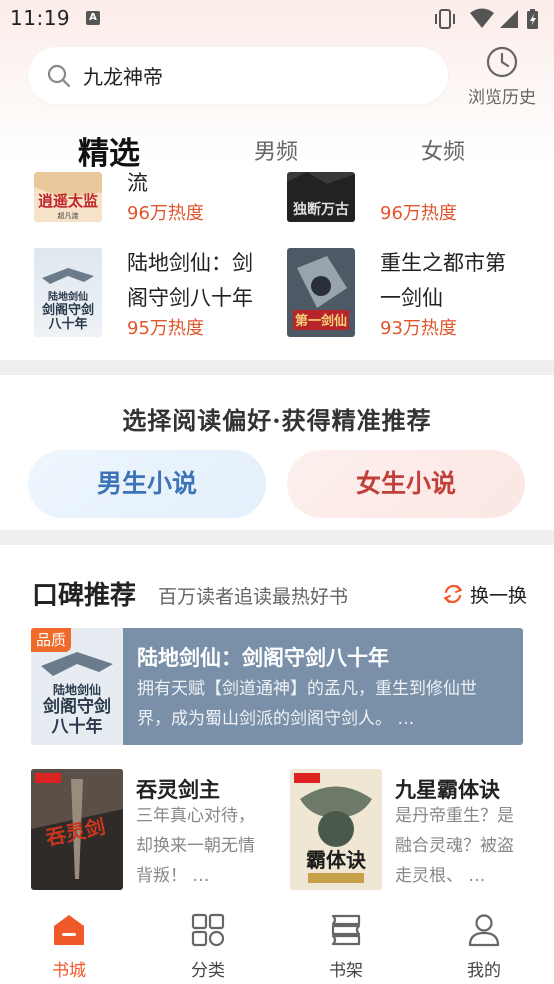  I want to click on book-heat: 93万热度, so click(418, 328).